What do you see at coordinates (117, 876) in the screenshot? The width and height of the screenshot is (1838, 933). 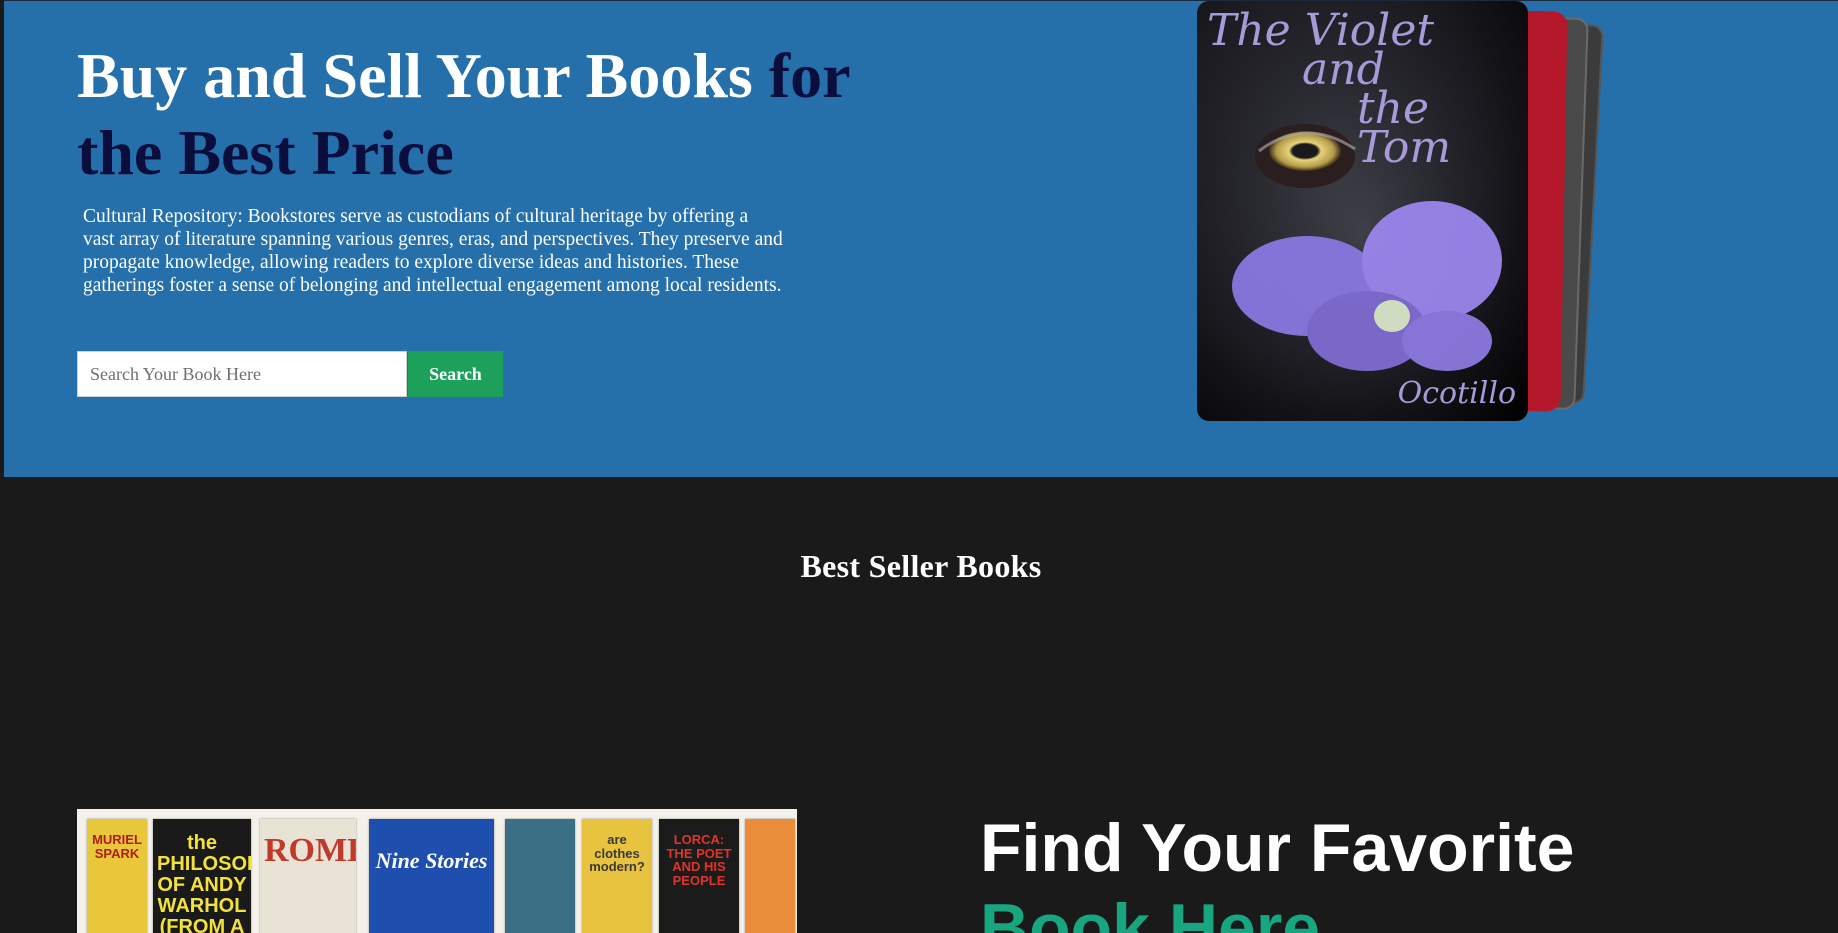 I see `collage-book-cover: MURIEL SPARK` at bounding box center [117, 876].